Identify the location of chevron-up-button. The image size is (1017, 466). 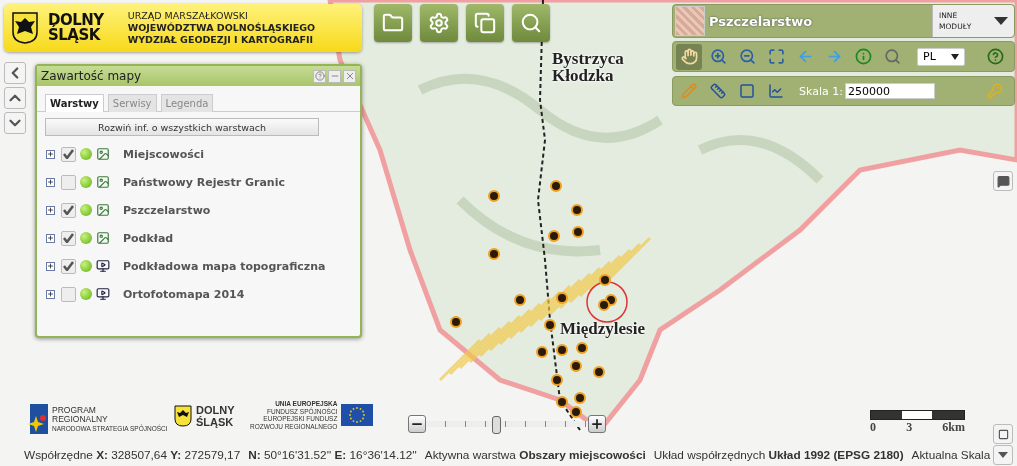
(15, 98).